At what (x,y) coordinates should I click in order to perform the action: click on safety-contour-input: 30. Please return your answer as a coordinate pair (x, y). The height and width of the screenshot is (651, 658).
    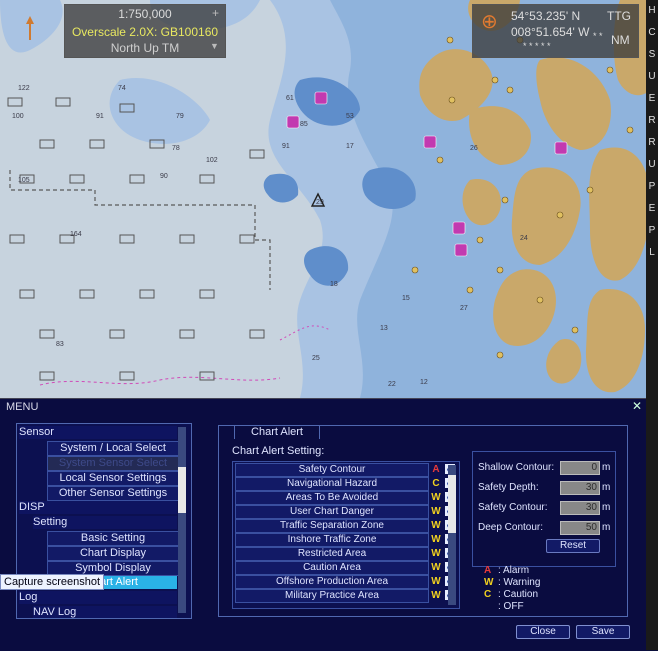
    Looking at the image, I should click on (580, 508).